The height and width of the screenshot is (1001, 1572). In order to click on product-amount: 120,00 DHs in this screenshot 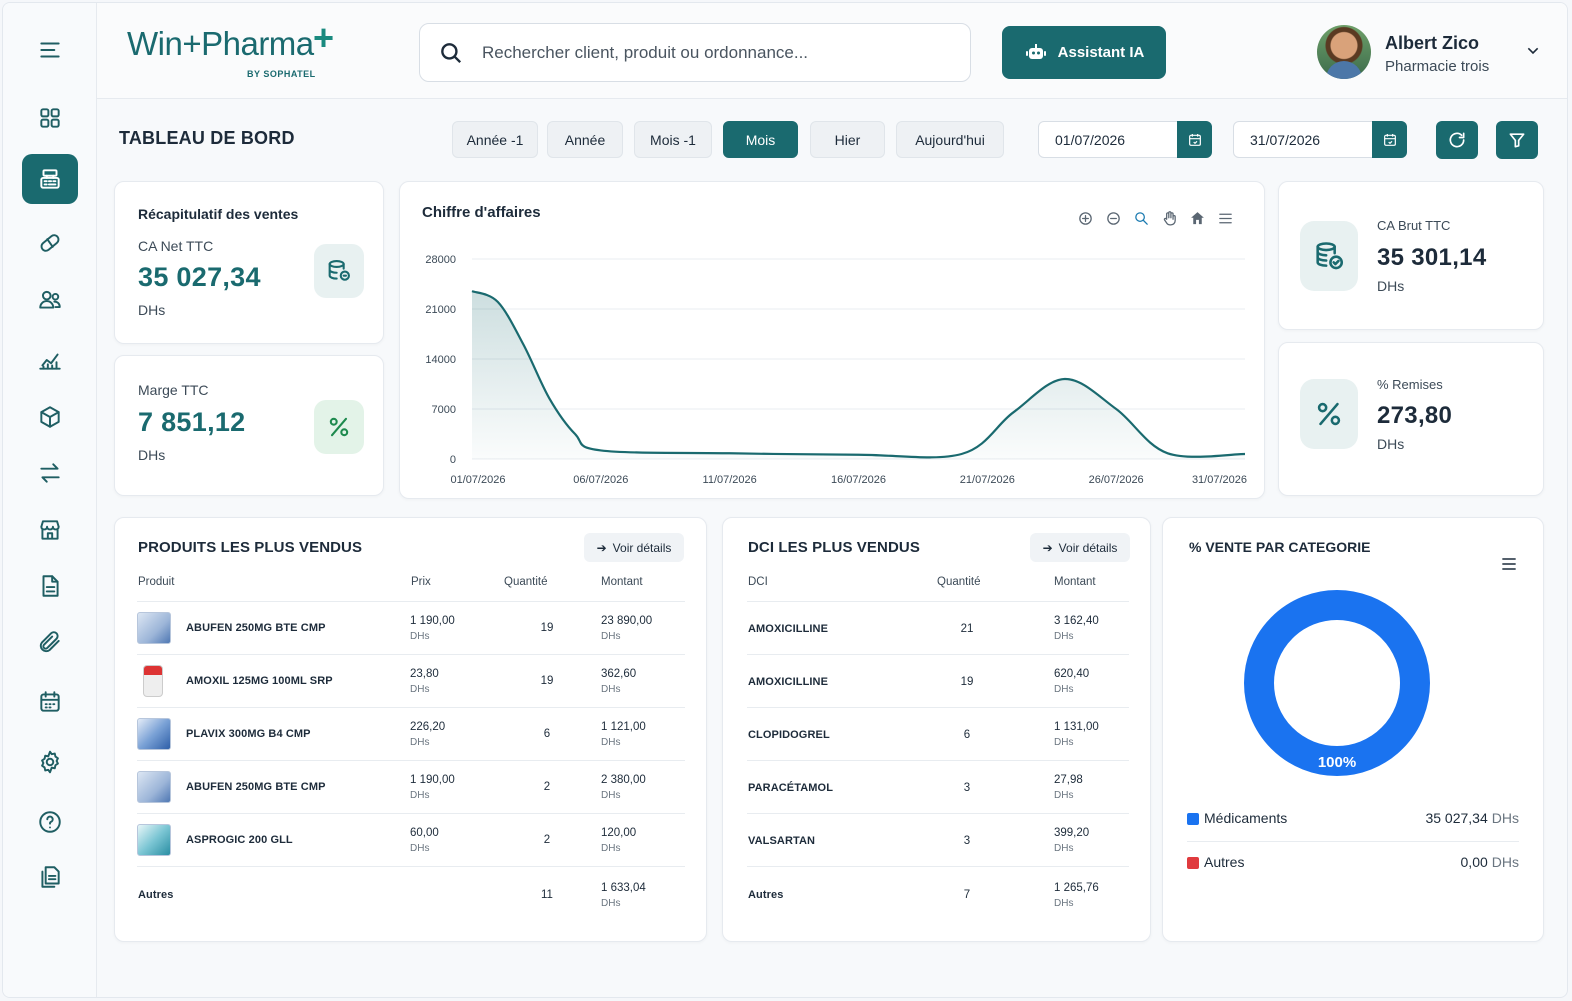, I will do `click(619, 840)`.